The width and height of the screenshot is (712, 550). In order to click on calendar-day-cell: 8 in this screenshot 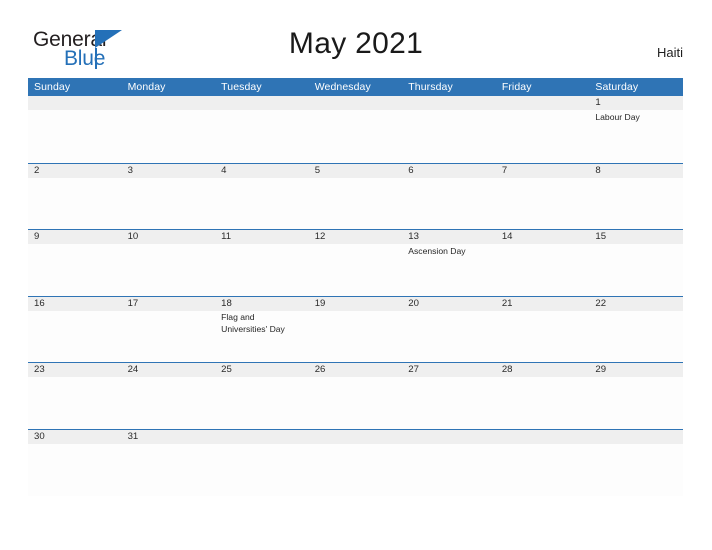, I will do `click(636, 197)`.